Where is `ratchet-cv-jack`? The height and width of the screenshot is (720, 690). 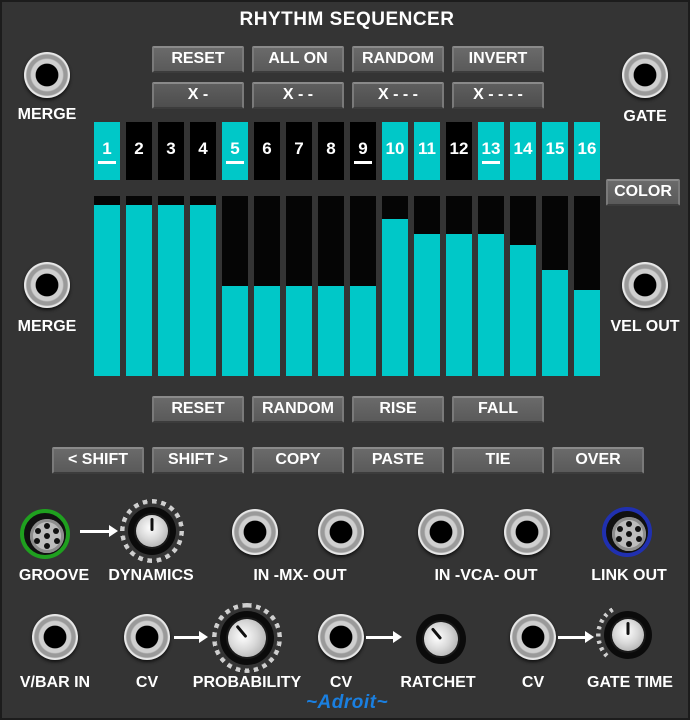
ratchet-cv-jack is located at coordinates (341, 637).